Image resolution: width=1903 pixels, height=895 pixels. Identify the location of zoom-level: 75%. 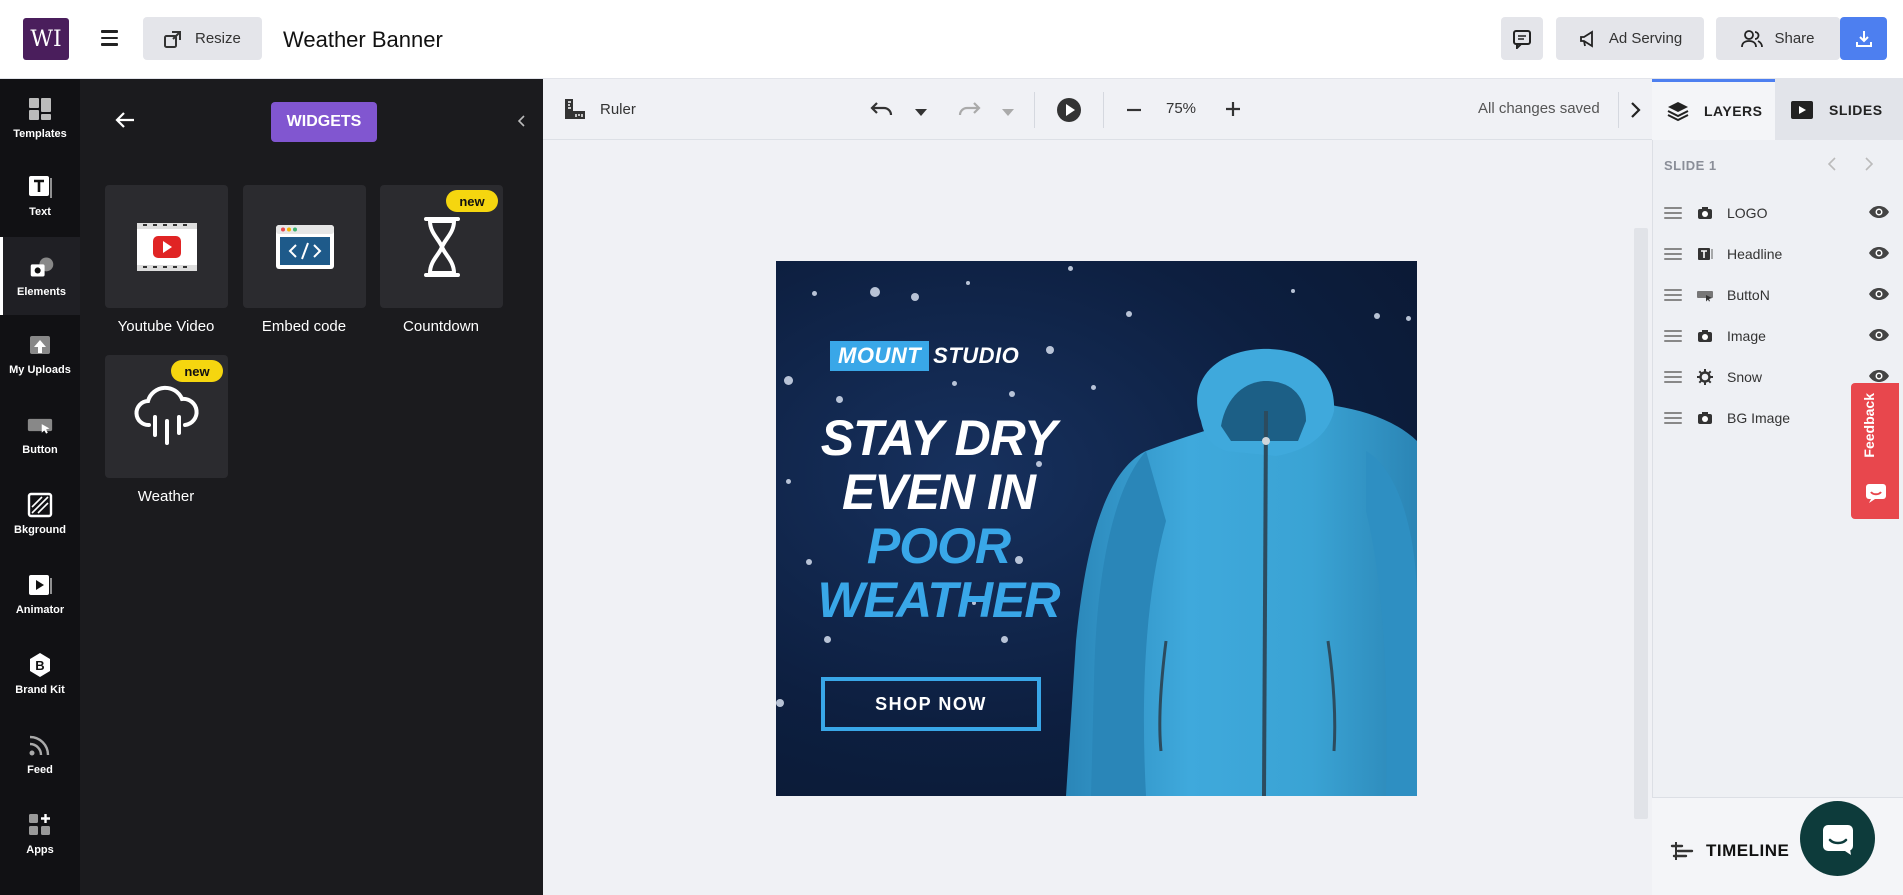
(1181, 108).